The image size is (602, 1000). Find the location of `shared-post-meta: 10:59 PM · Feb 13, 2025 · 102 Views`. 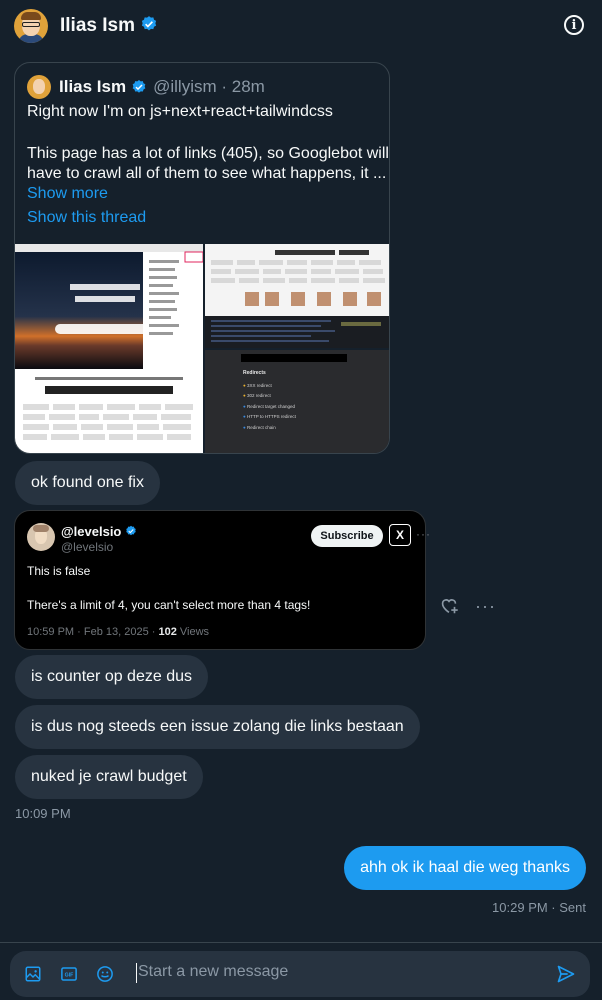

shared-post-meta: 10:59 PM · Feb 13, 2025 · 102 Views is located at coordinates (118, 632).